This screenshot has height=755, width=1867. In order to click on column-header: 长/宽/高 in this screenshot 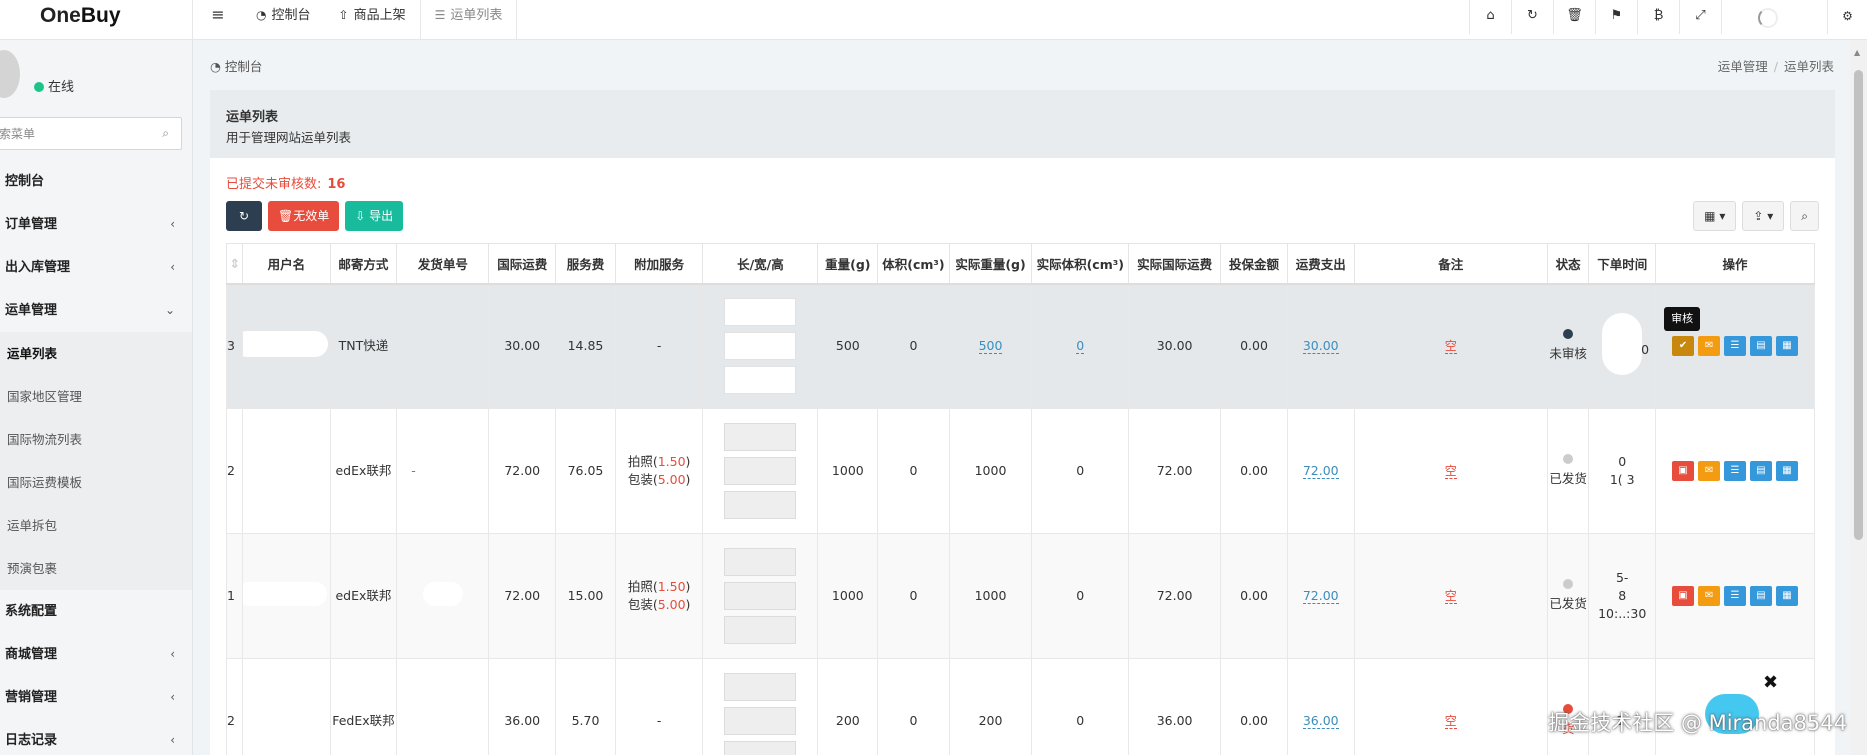, I will do `click(760, 264)`.